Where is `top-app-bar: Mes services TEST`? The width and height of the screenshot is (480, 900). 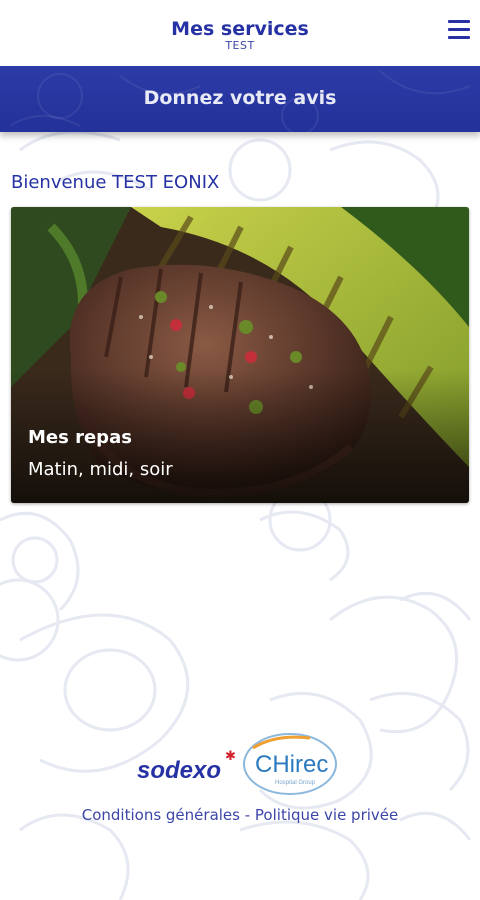 top-app-bar: Mes services TEST is located at coordinates (240, 33).